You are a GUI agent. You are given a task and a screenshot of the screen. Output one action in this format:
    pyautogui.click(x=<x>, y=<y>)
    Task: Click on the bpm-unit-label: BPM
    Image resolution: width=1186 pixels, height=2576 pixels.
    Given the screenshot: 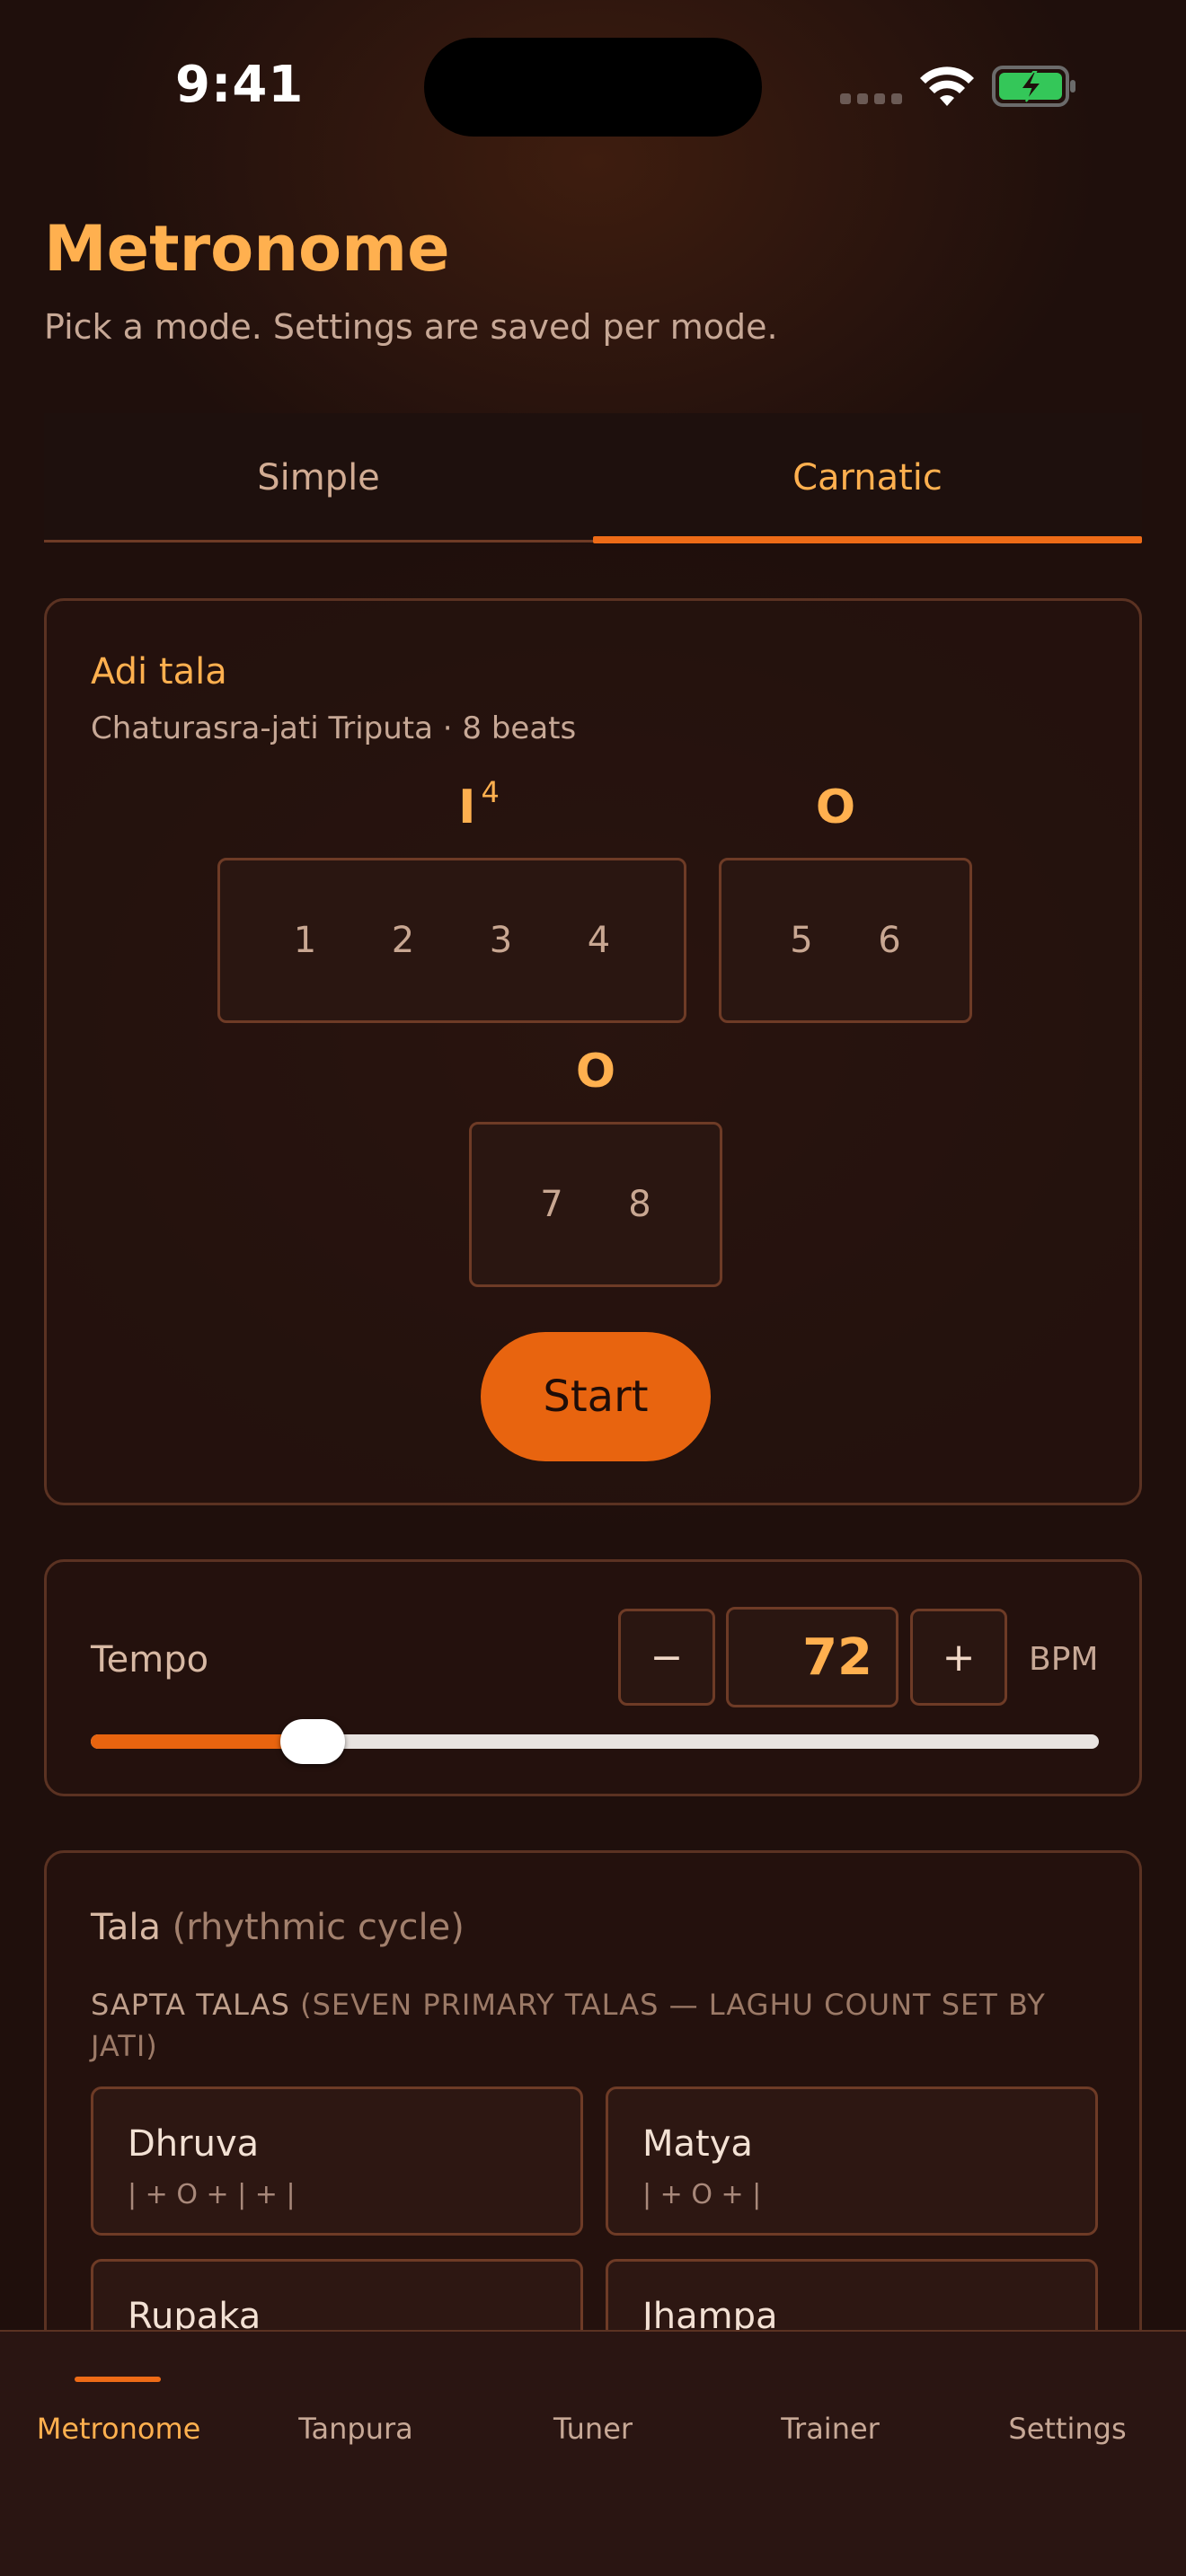 What is the action you would take?
    pyautogui.click(x=1064, y=1659)
    